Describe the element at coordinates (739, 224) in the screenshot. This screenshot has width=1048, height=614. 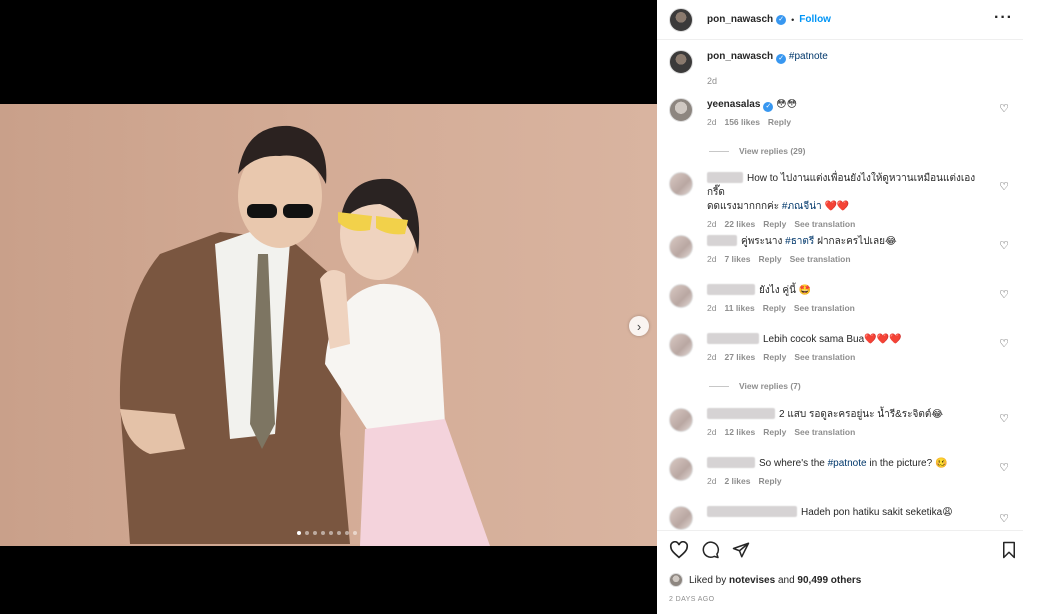
I see `comment-likes: 22 likes` at that location.